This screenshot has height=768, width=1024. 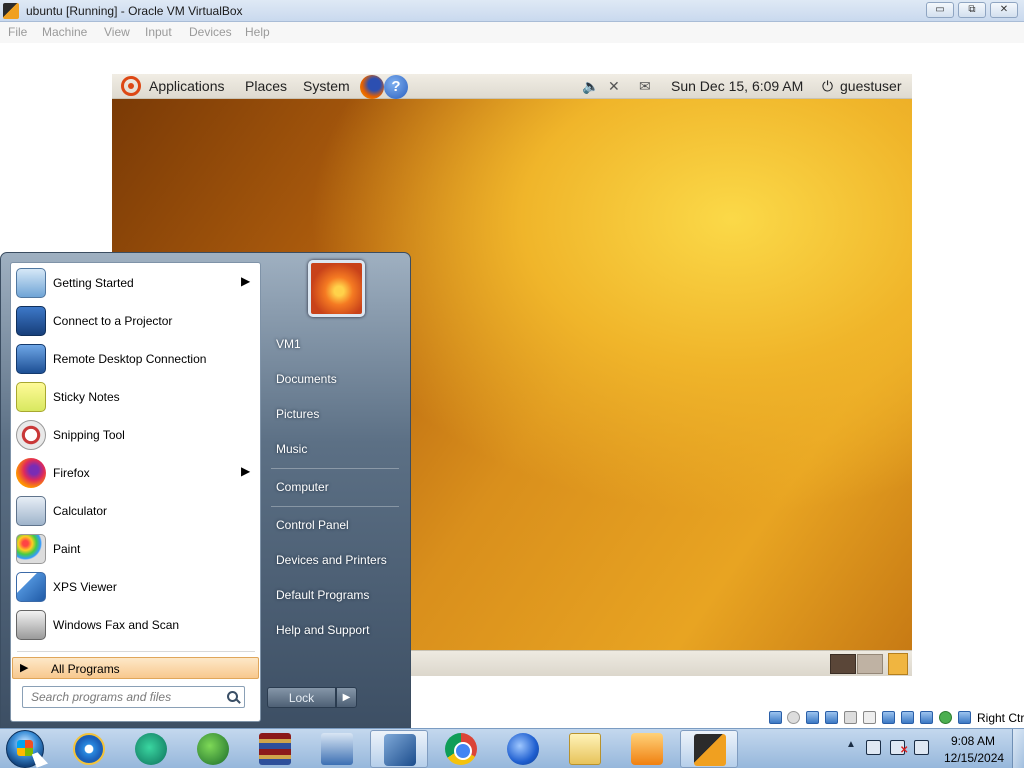 I want to click on start-search-box, so click(x=133, y=697).